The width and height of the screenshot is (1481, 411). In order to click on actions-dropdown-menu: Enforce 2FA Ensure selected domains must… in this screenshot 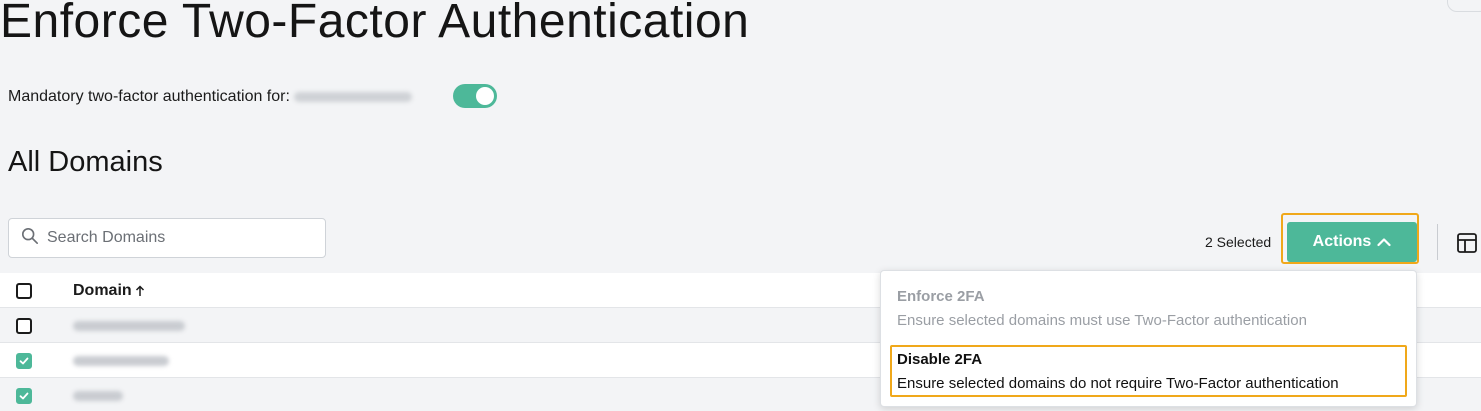, I will do `click(1148, 338)`.